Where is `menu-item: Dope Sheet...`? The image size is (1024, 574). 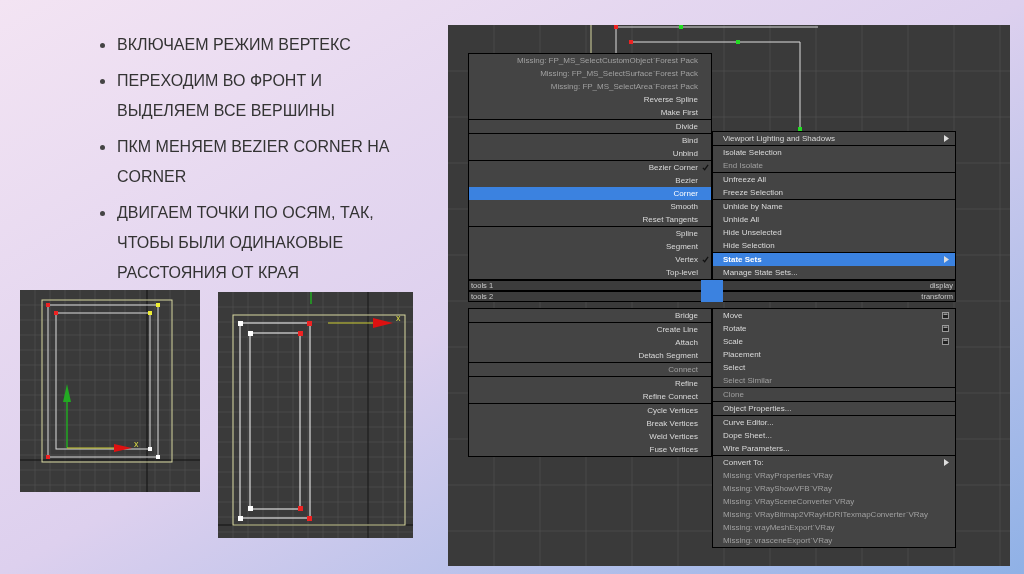
menu-item: Dope Sheet... is located at coordinates (834, 435).